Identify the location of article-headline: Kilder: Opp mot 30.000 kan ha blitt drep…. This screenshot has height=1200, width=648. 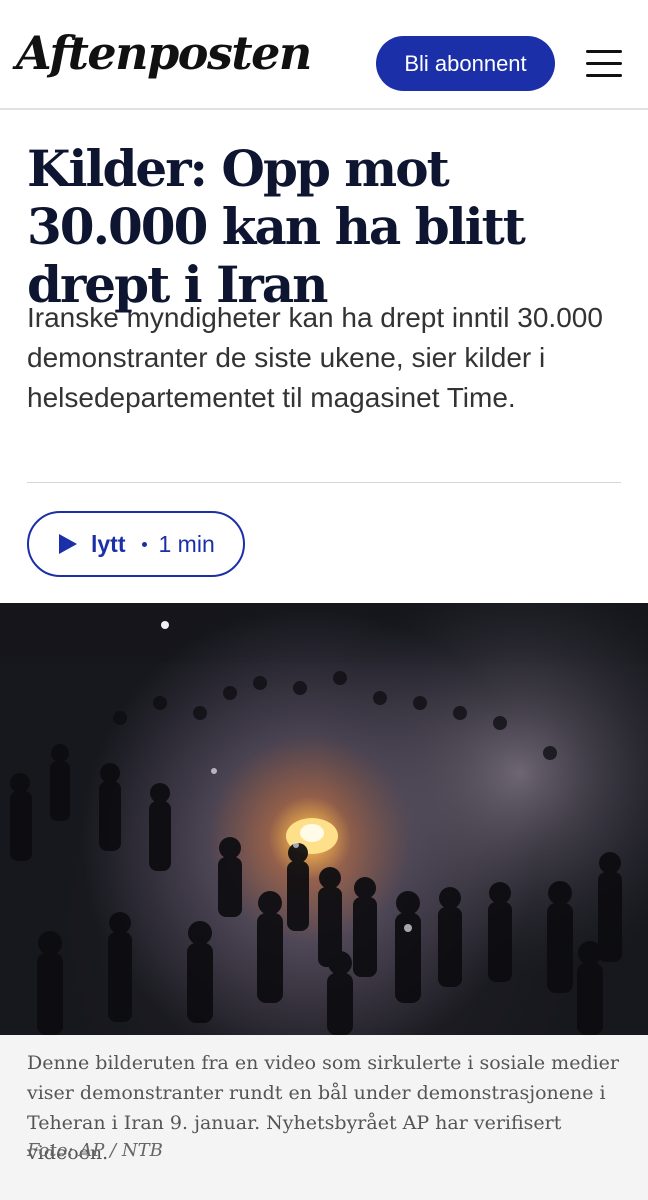
(276, 226).